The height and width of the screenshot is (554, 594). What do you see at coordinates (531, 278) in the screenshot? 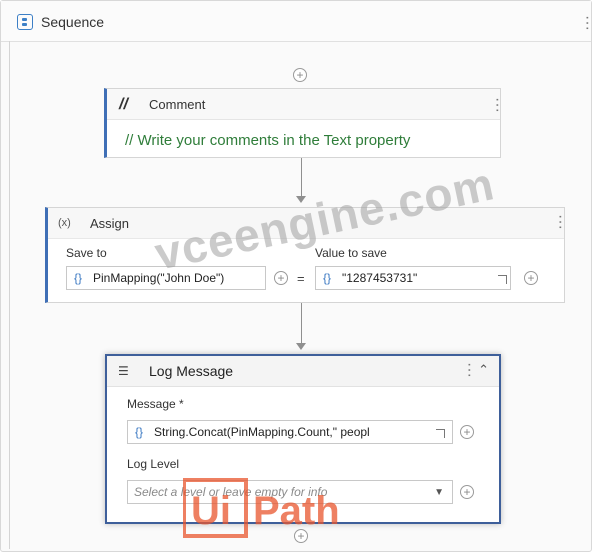
I see `value-plus-icon: +` at bounding box center [531, 278].